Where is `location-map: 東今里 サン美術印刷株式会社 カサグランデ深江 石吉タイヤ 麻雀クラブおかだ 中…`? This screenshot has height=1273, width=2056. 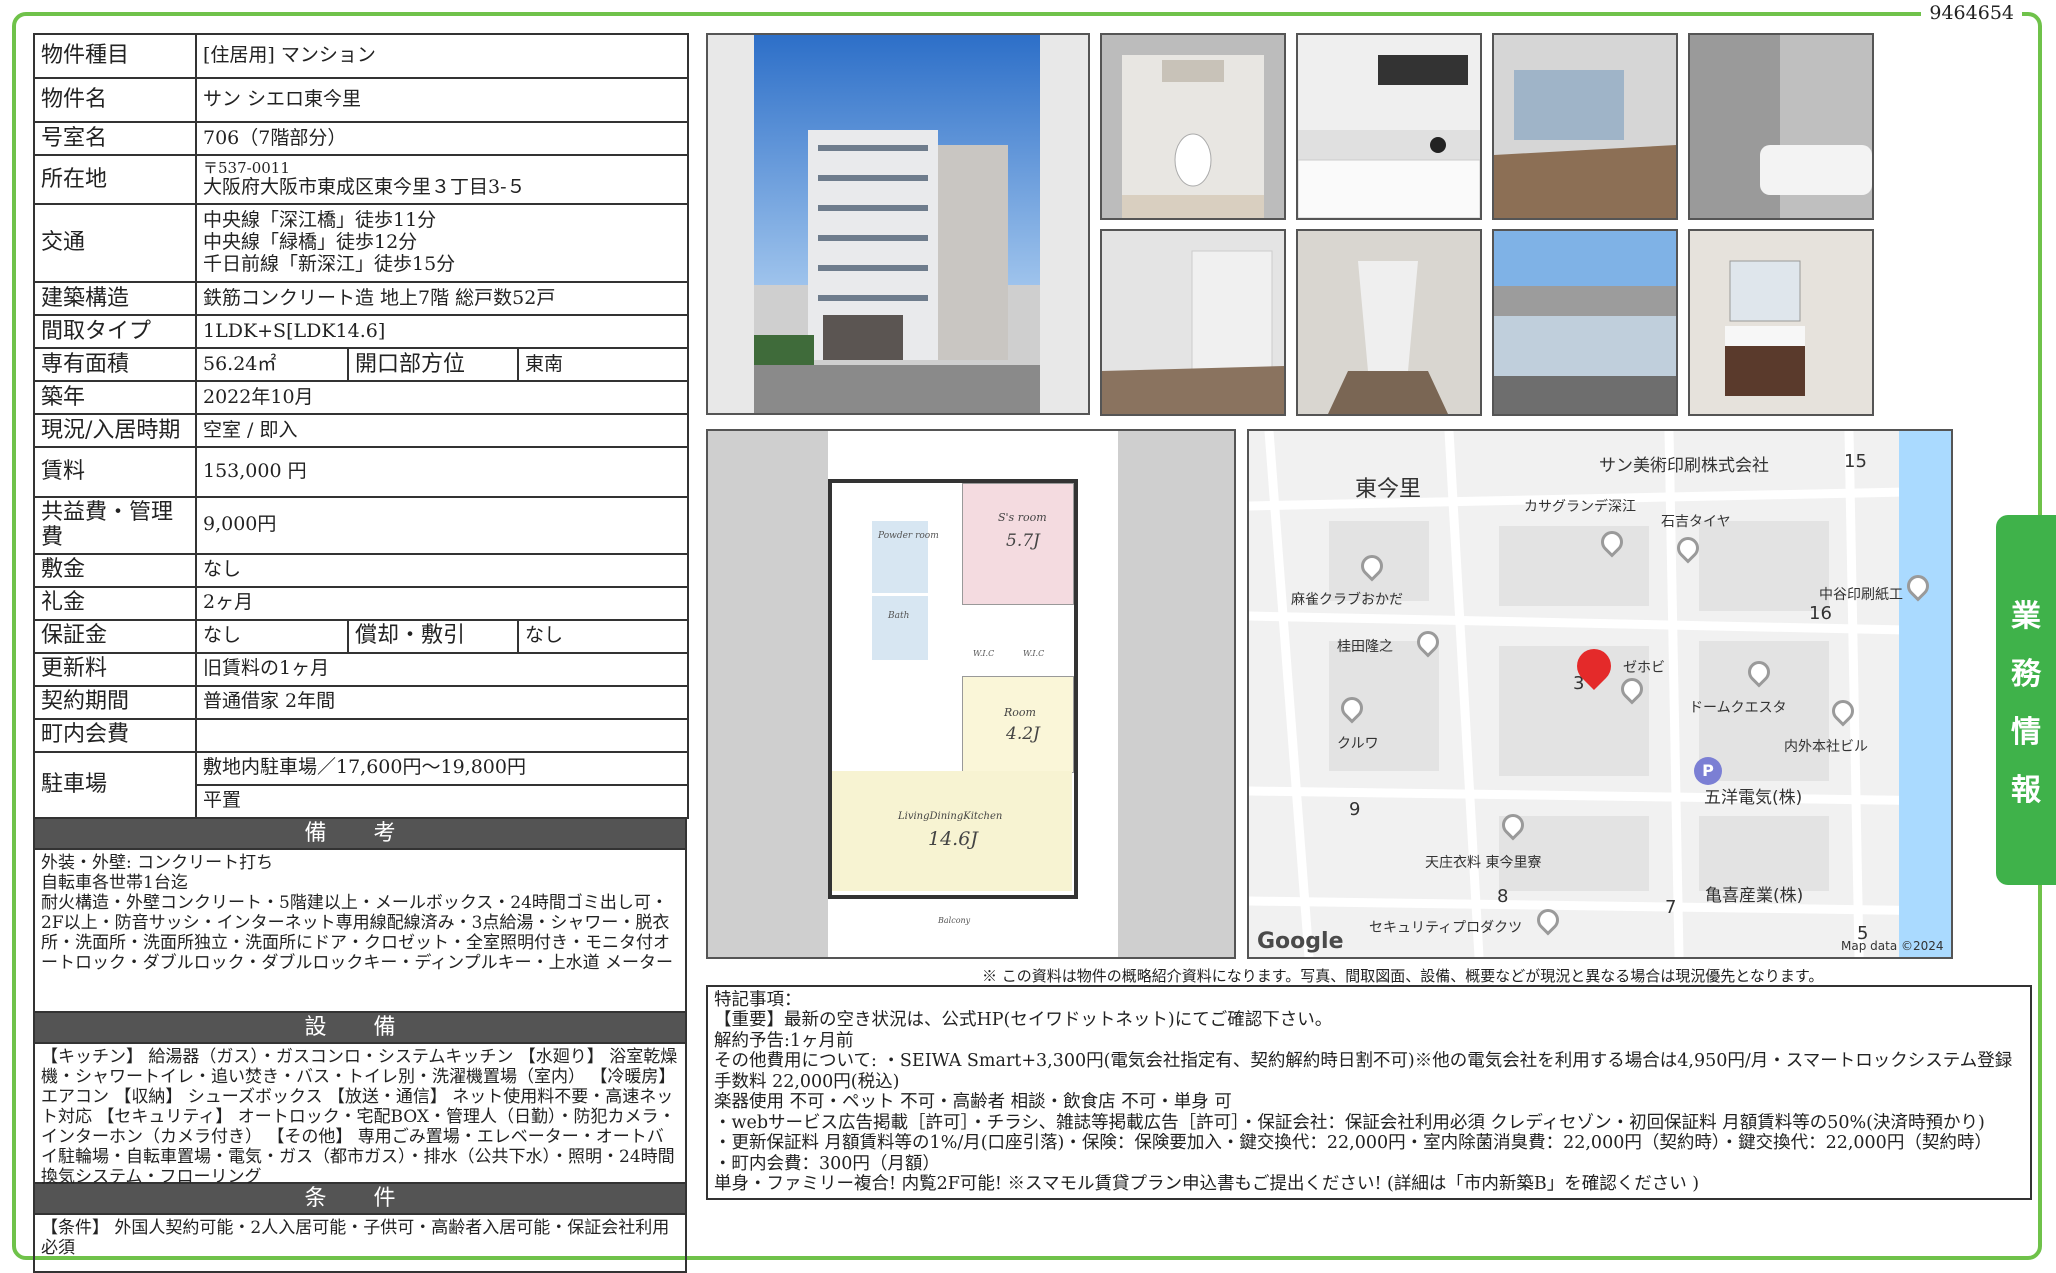
location-map: 東今里 サン美術印刷株式会社 カサグランデ深江 石吉タイヤ 麻雀クラブおかだ 中… is located at coordinates (1600, 694).